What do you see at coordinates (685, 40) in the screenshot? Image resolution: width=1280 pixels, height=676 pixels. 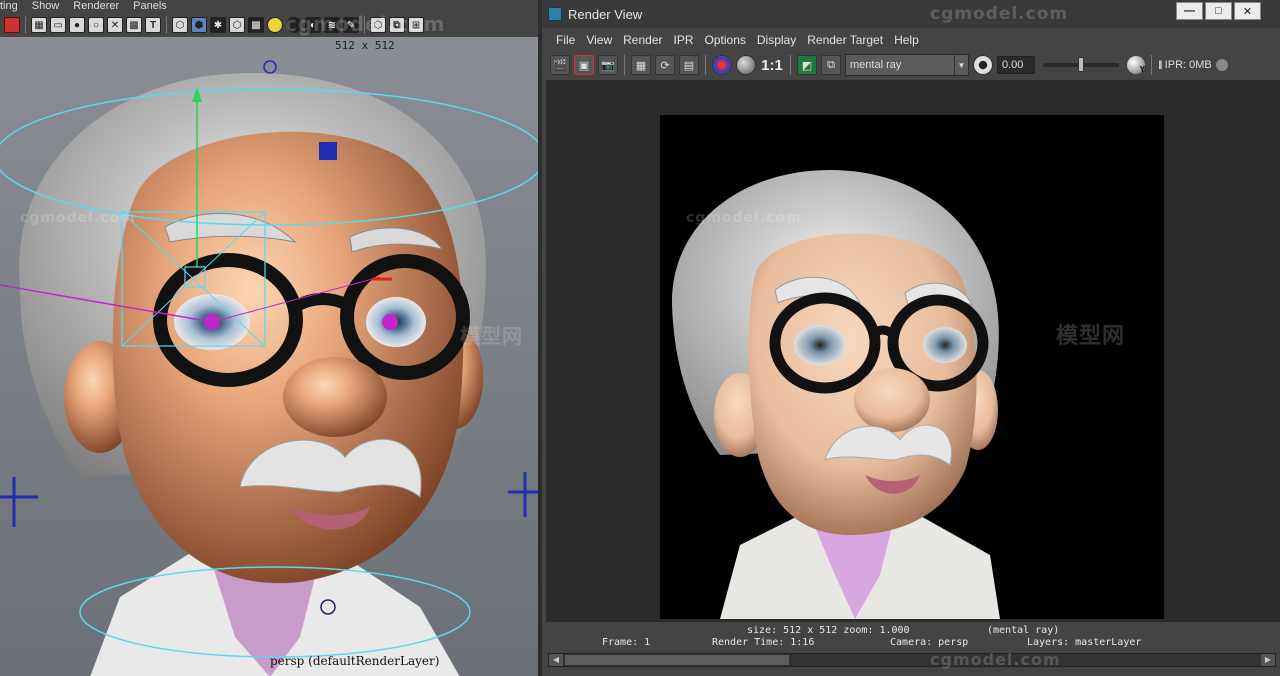 I see `menu-ipr: IPR` at bounding box center [685, 40].